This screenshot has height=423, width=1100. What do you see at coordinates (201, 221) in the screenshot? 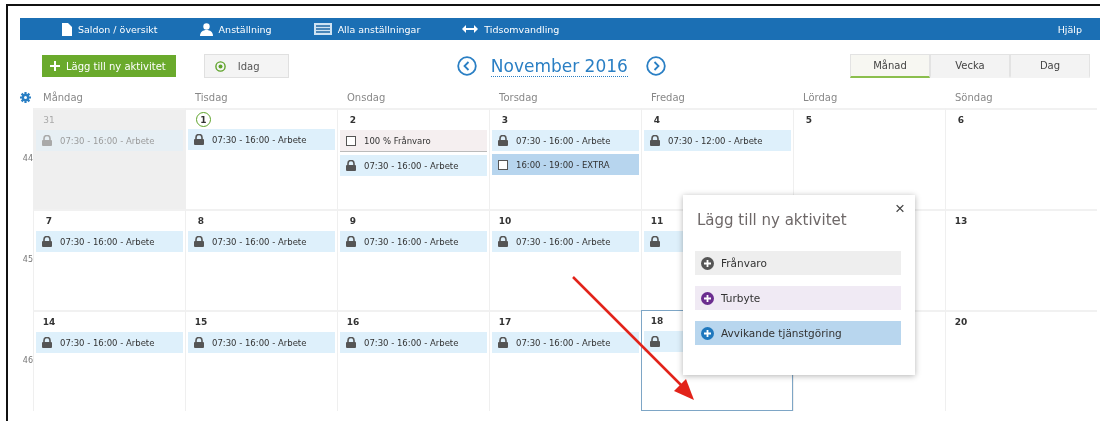
I see `day-number: 8` at bounding box center [201, 221].